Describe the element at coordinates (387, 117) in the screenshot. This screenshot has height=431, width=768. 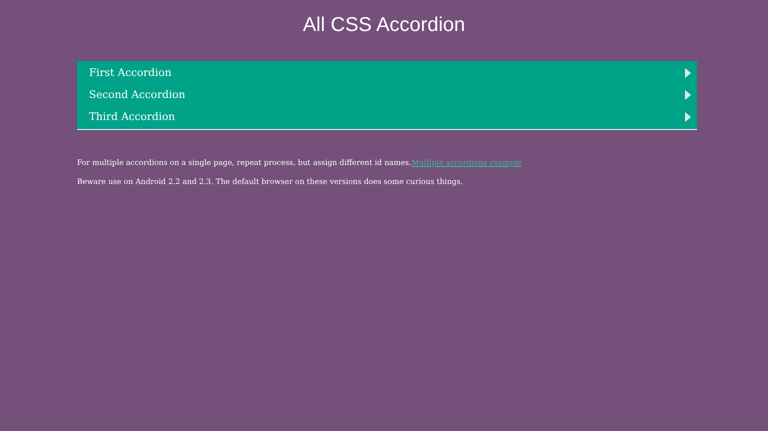
I see `accordion-header: Third Accordion` at that location.